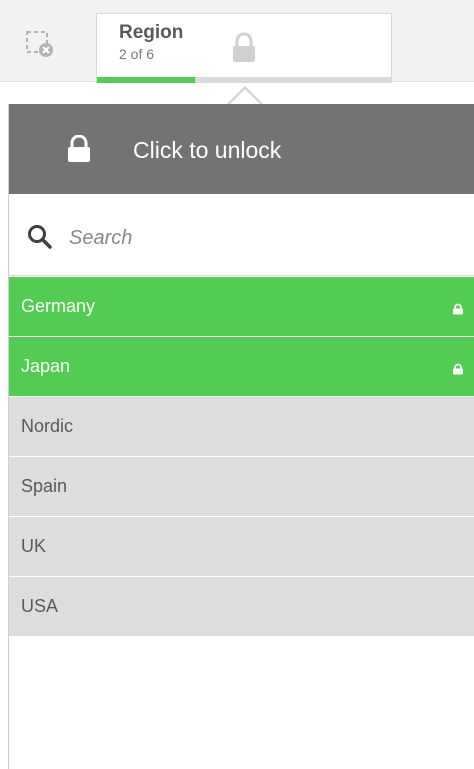  I want to click on click-to-unlock-button: Click to unlock, so click(241, 149).